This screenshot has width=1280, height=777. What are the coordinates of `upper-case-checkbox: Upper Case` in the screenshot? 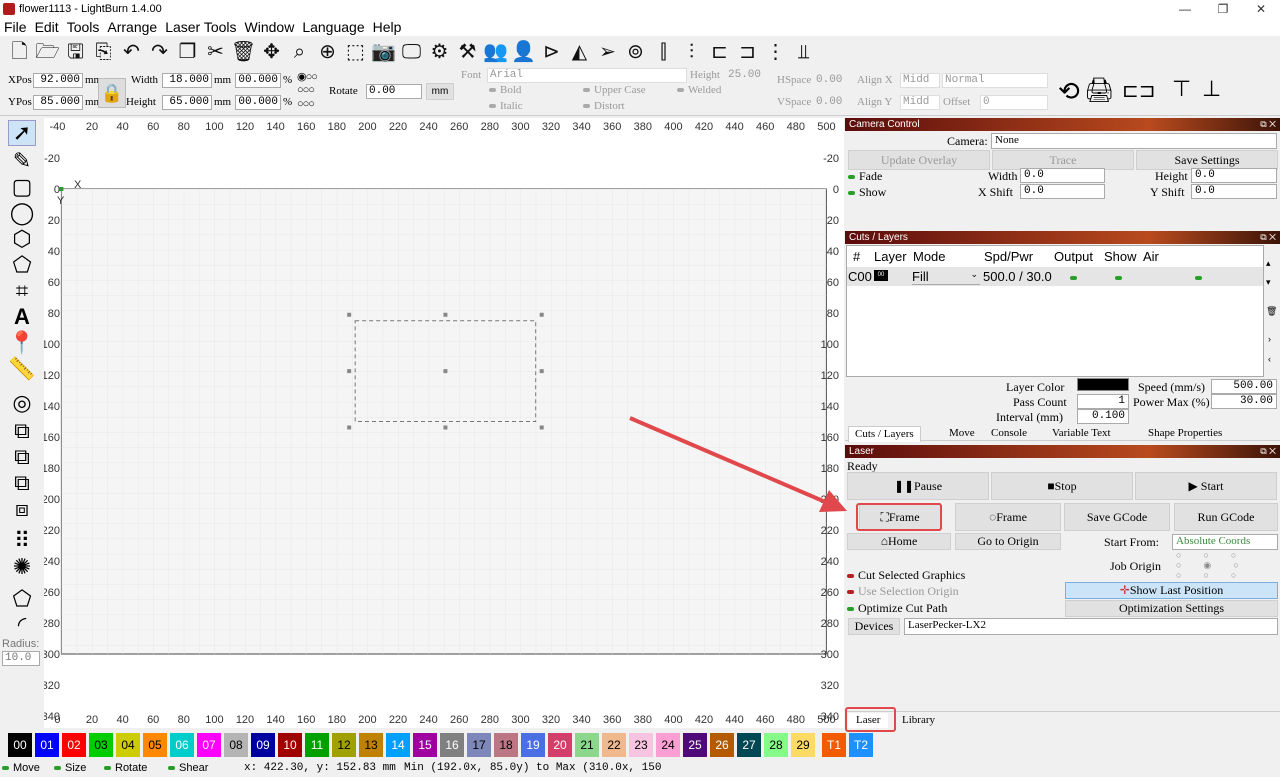 It's located at (614, 90).